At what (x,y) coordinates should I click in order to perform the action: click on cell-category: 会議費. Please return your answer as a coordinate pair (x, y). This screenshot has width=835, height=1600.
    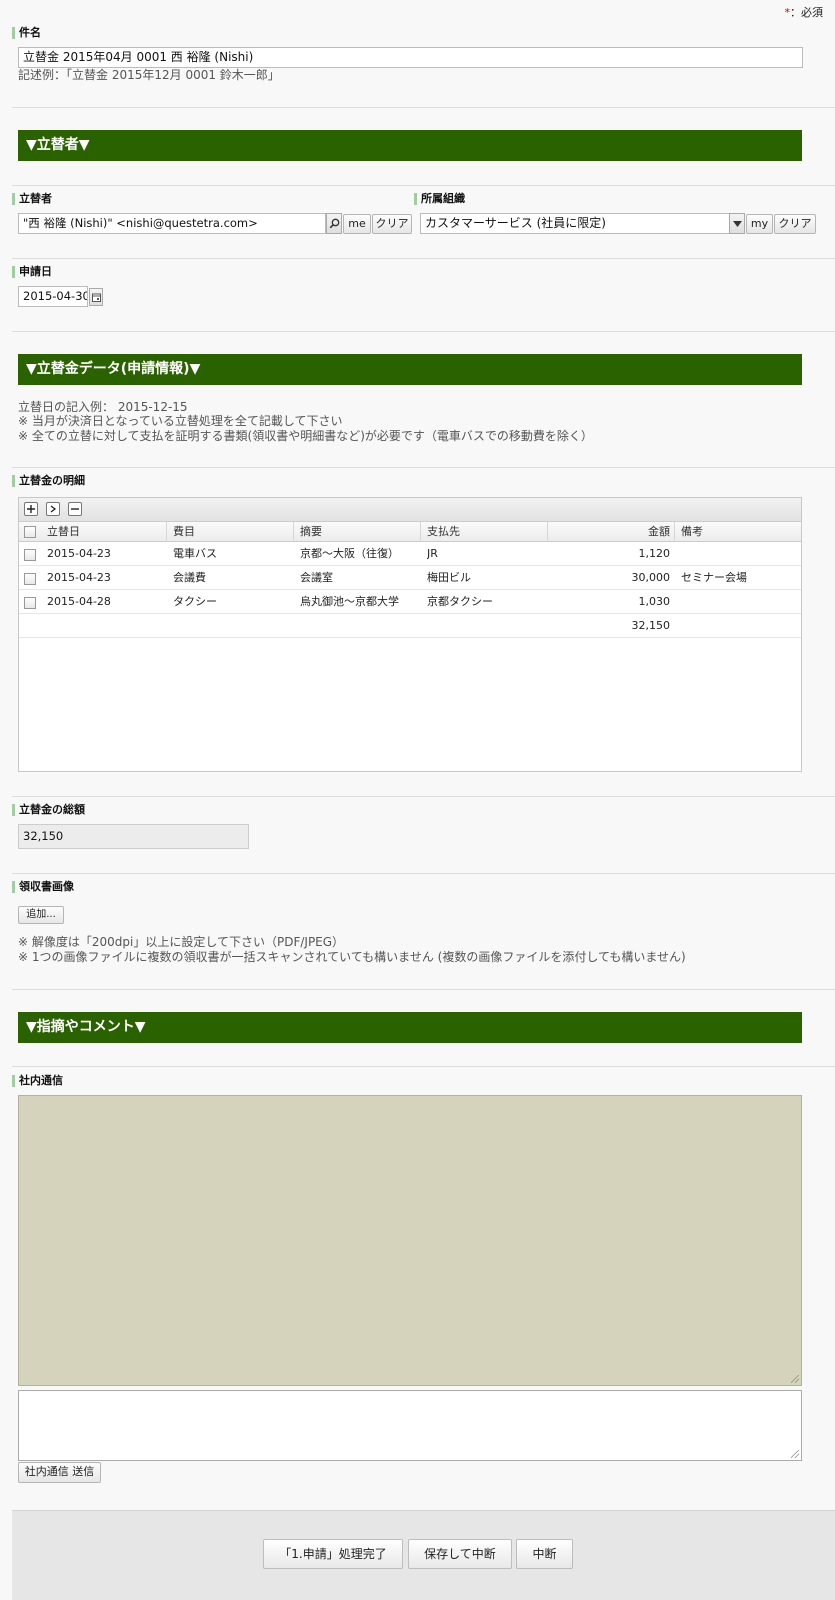
    Looking at the image, I should click on (189, 578).